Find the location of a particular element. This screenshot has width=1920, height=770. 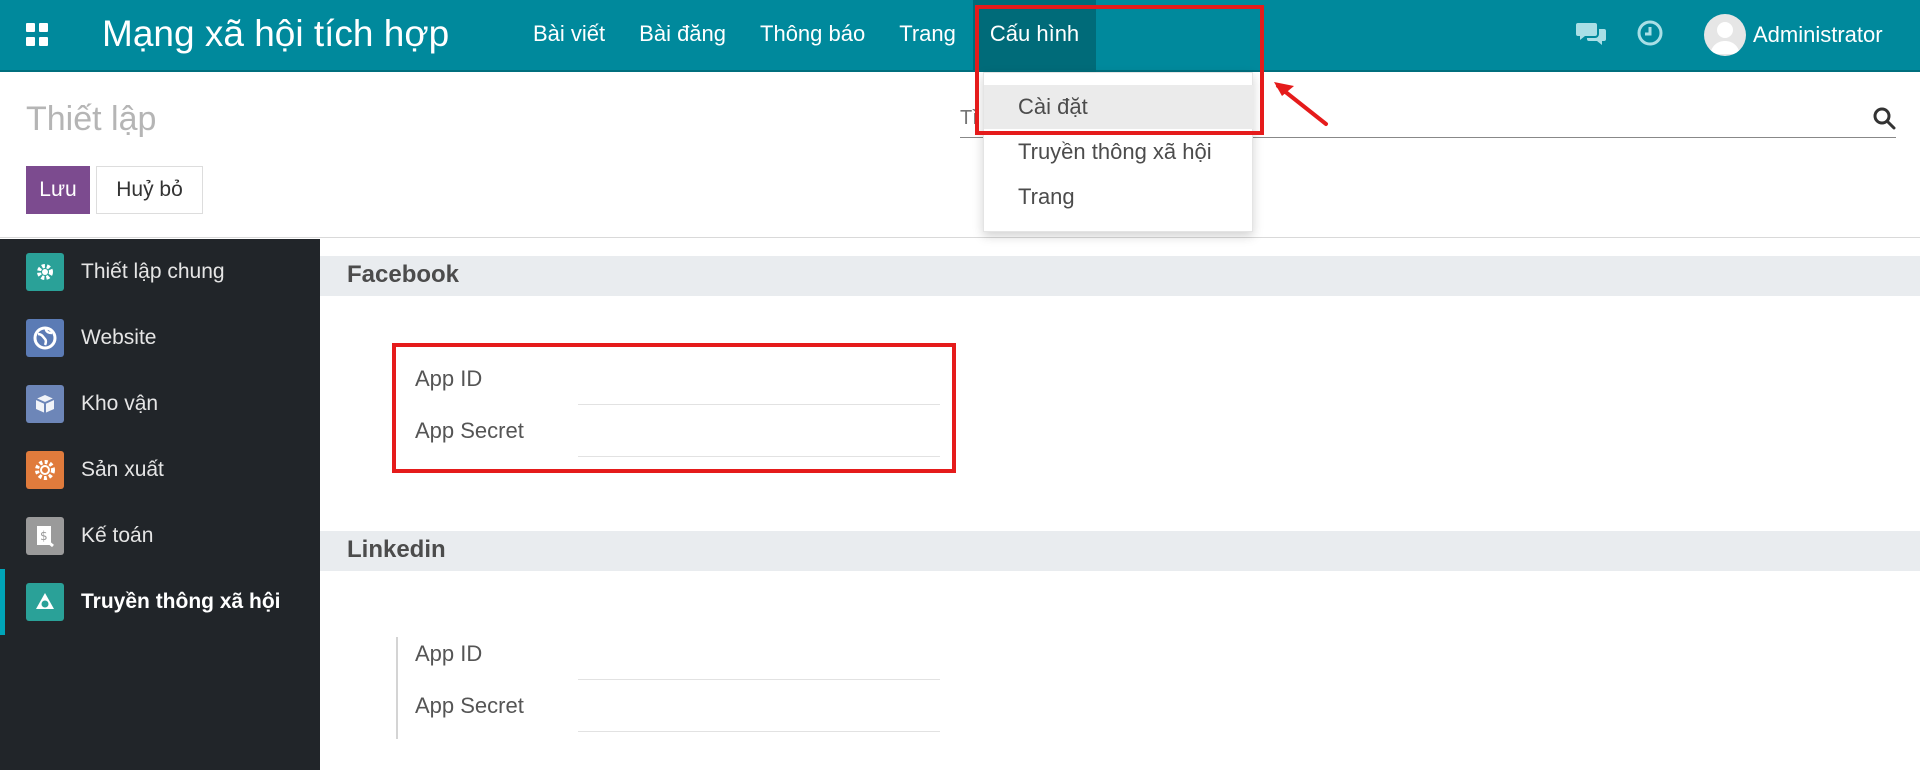

cancel-button: Huỷ bỏ is located at coordinates (149, 190).